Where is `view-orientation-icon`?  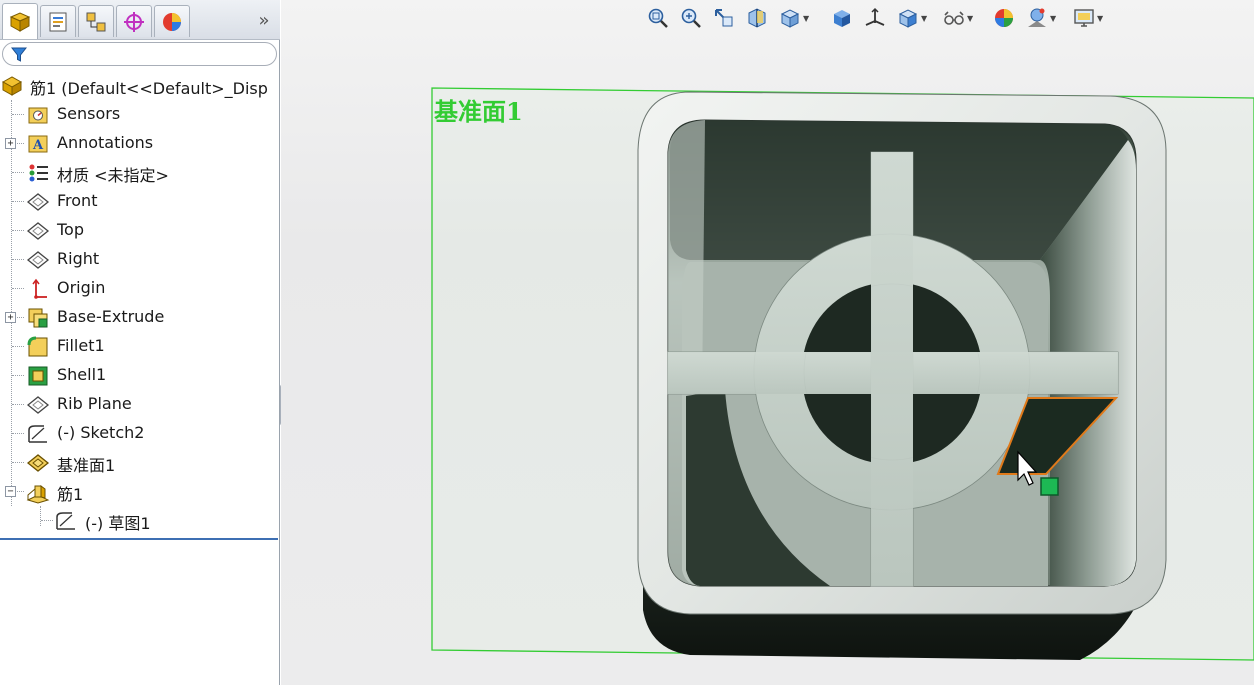
view-orientation-icon is located at coordinates (790, 18).